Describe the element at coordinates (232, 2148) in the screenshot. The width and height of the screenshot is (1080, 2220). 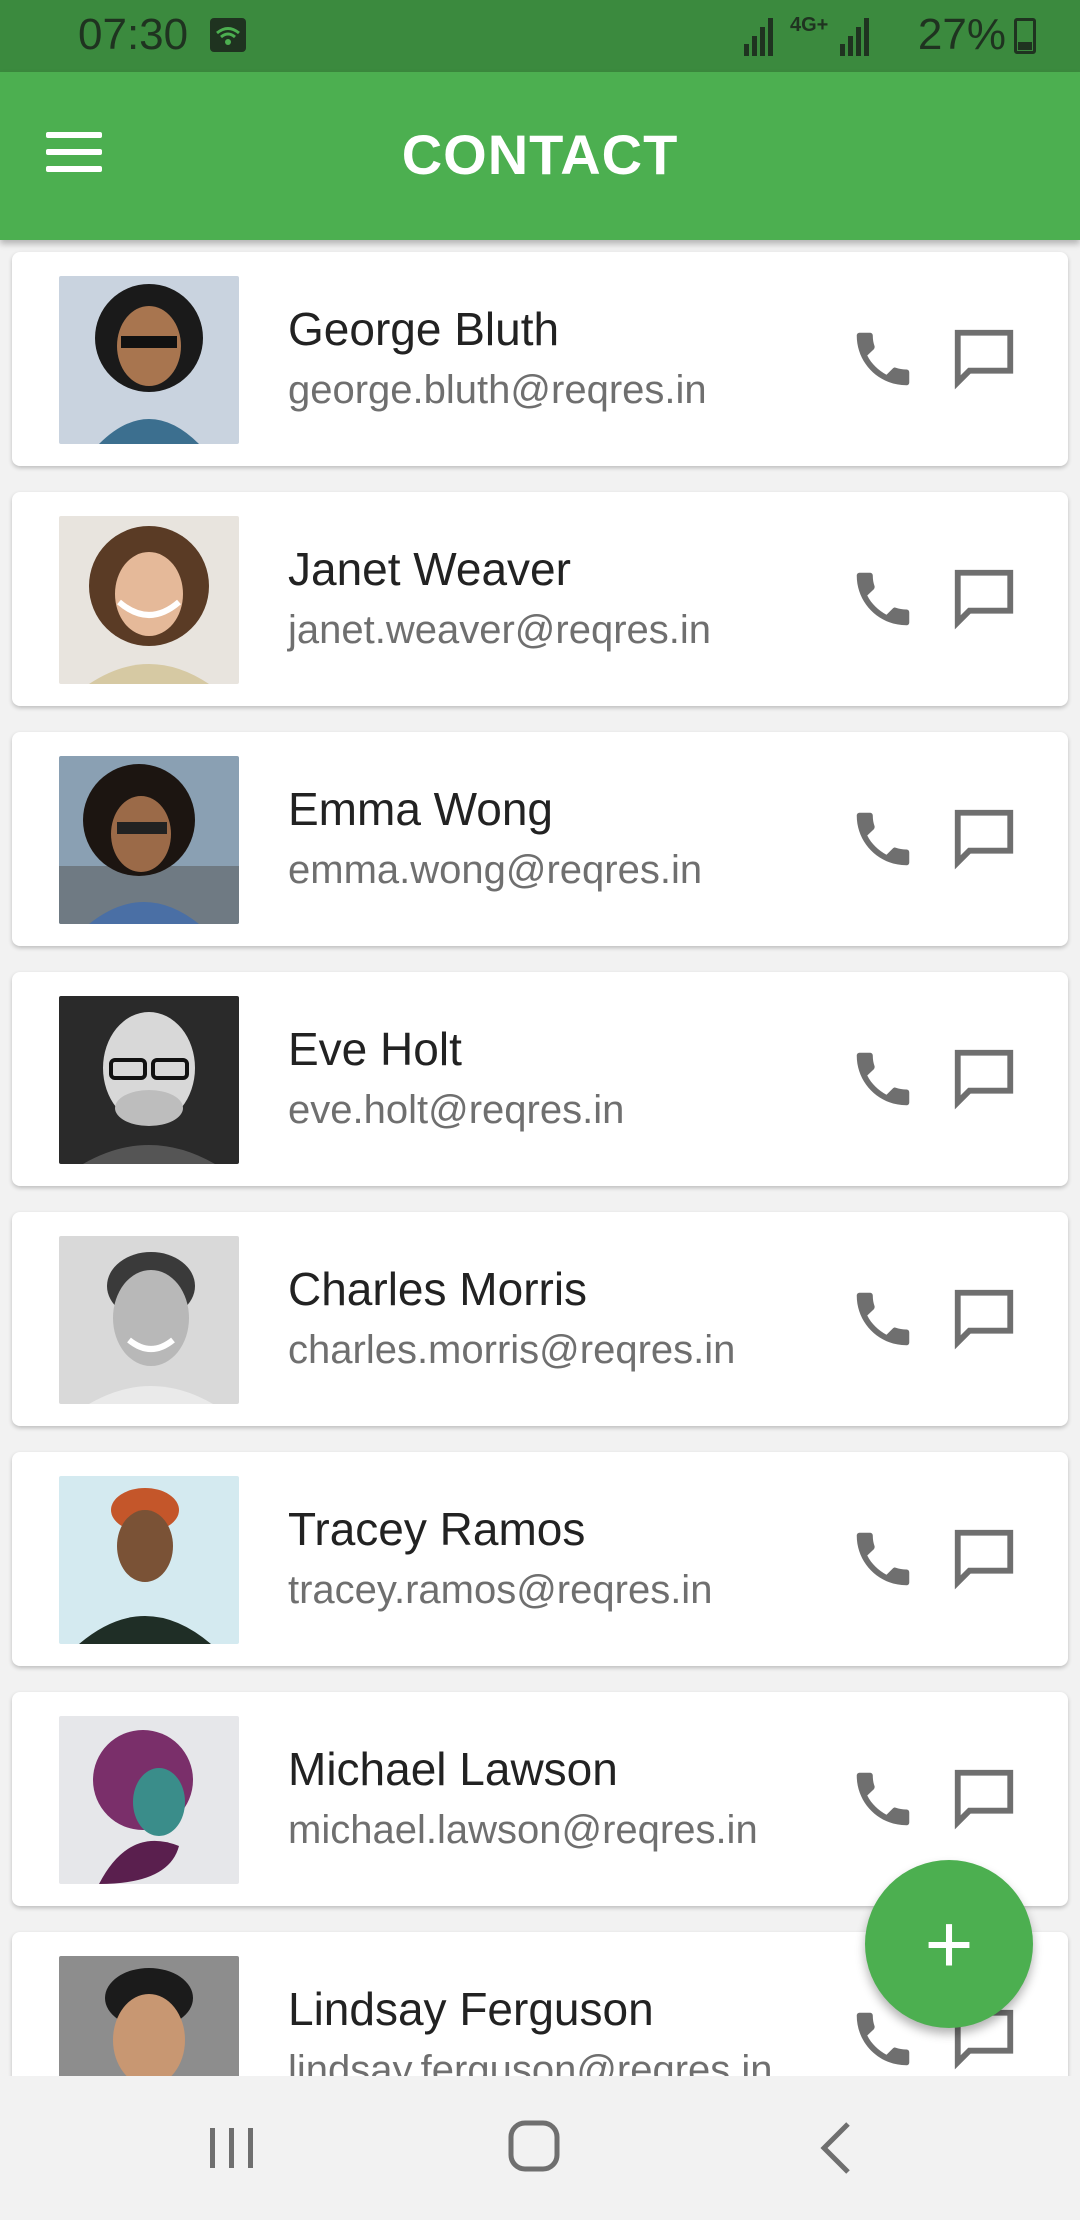
I see `recent-apps-icon` at that location.